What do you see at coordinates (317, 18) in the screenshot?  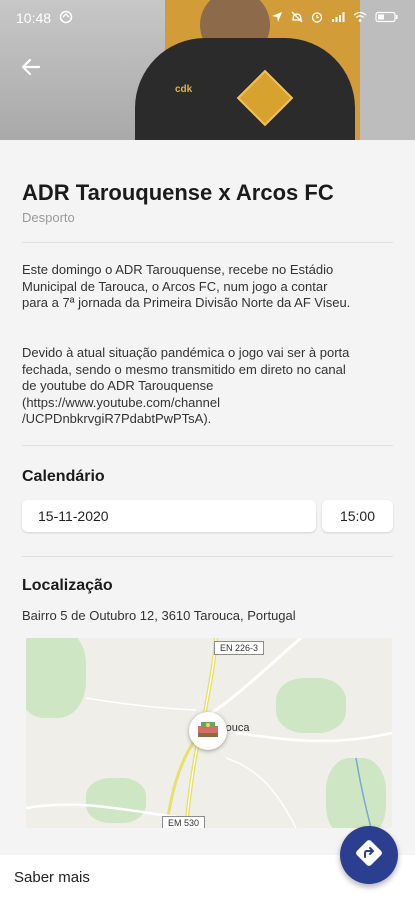 I see `alarm-icon` at bounding box center [317, 18].